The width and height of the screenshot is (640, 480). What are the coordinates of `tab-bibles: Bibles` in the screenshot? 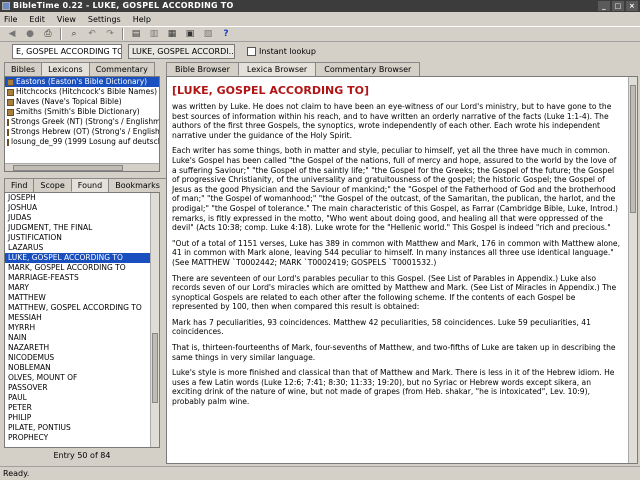 It's located at (23, 69).